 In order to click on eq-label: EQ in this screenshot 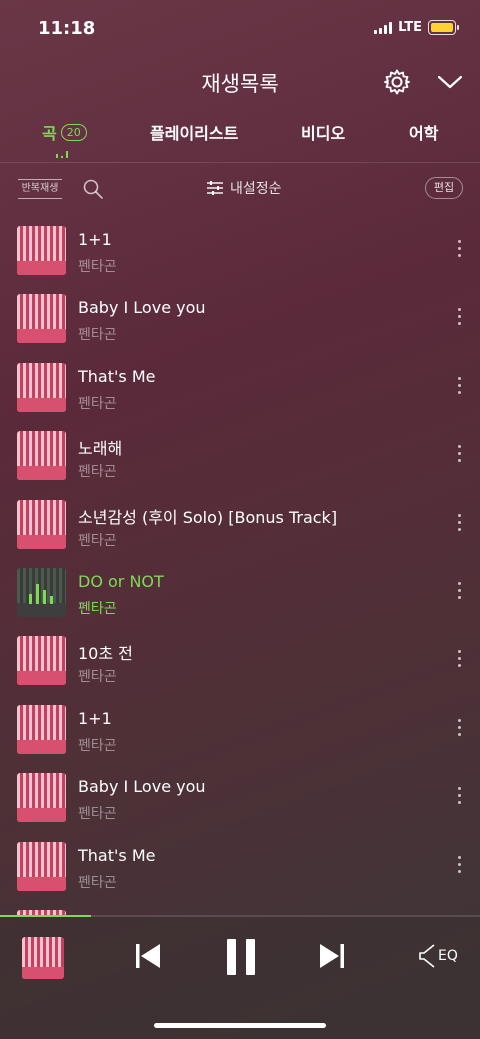, I will do `click(448, 956)`.